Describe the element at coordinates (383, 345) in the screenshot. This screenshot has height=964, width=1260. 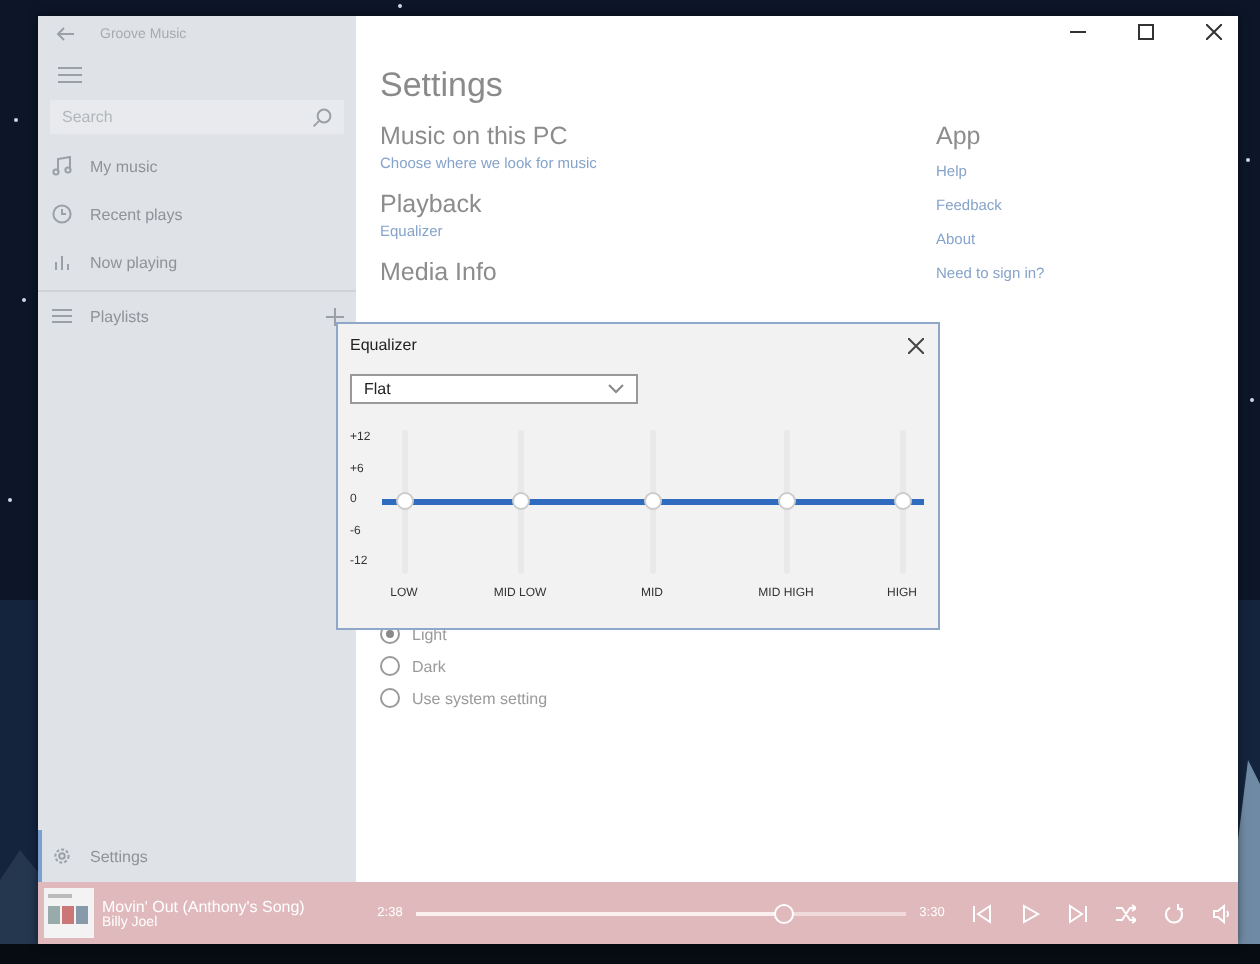
I see `dialog-title: Equalizer` at that location.